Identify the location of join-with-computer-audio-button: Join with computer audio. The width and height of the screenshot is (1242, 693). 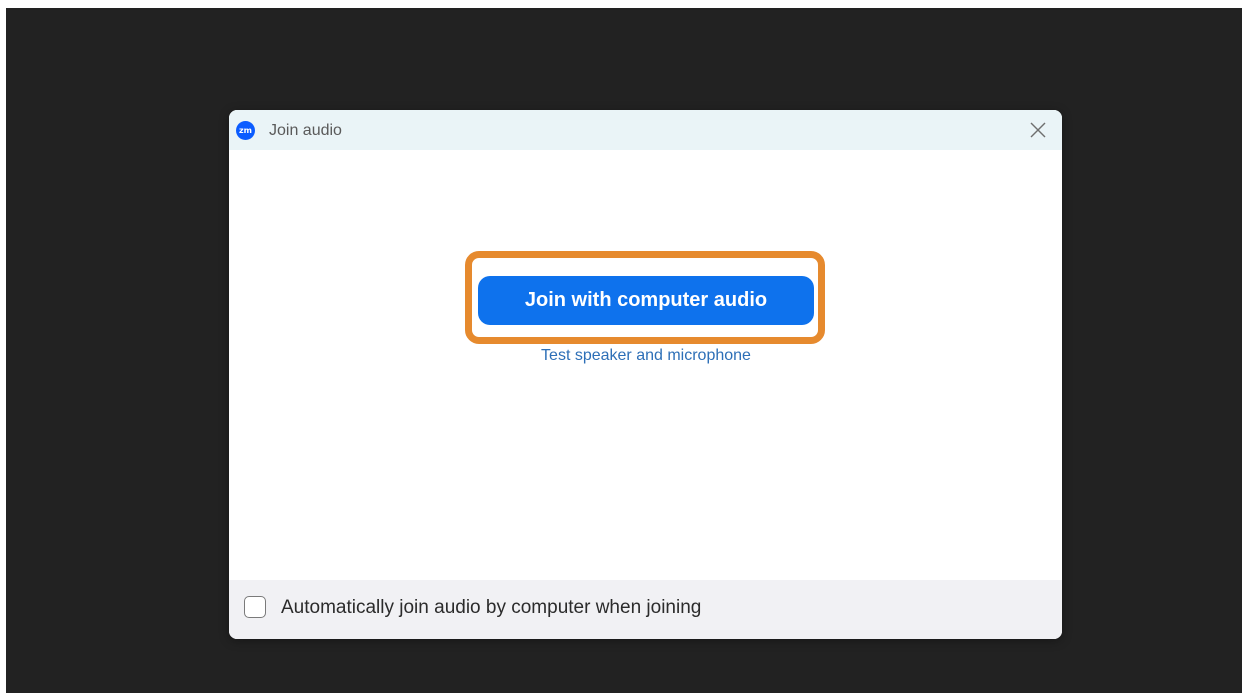
(646, 300).